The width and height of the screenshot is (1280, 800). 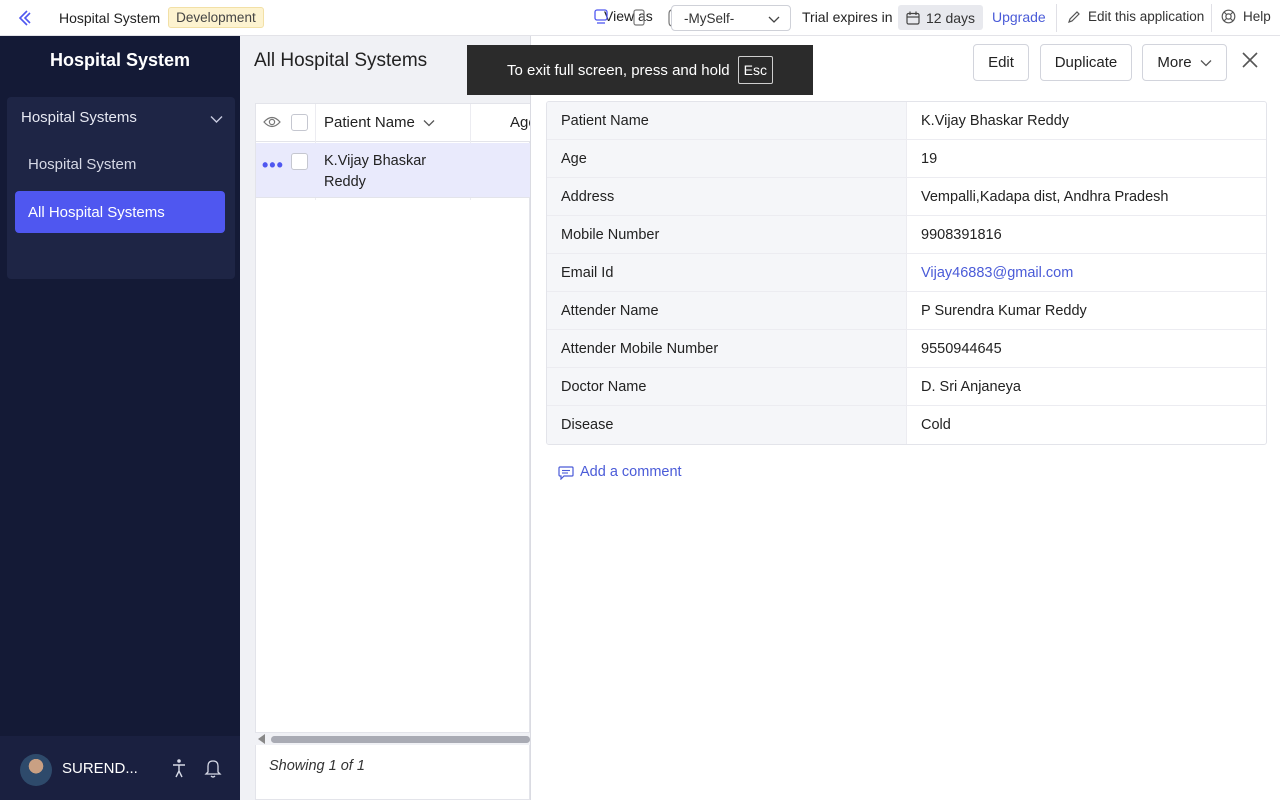 I want to click on sidebar-item-hospital-system: Hospital System, so click(x=82, y=164).